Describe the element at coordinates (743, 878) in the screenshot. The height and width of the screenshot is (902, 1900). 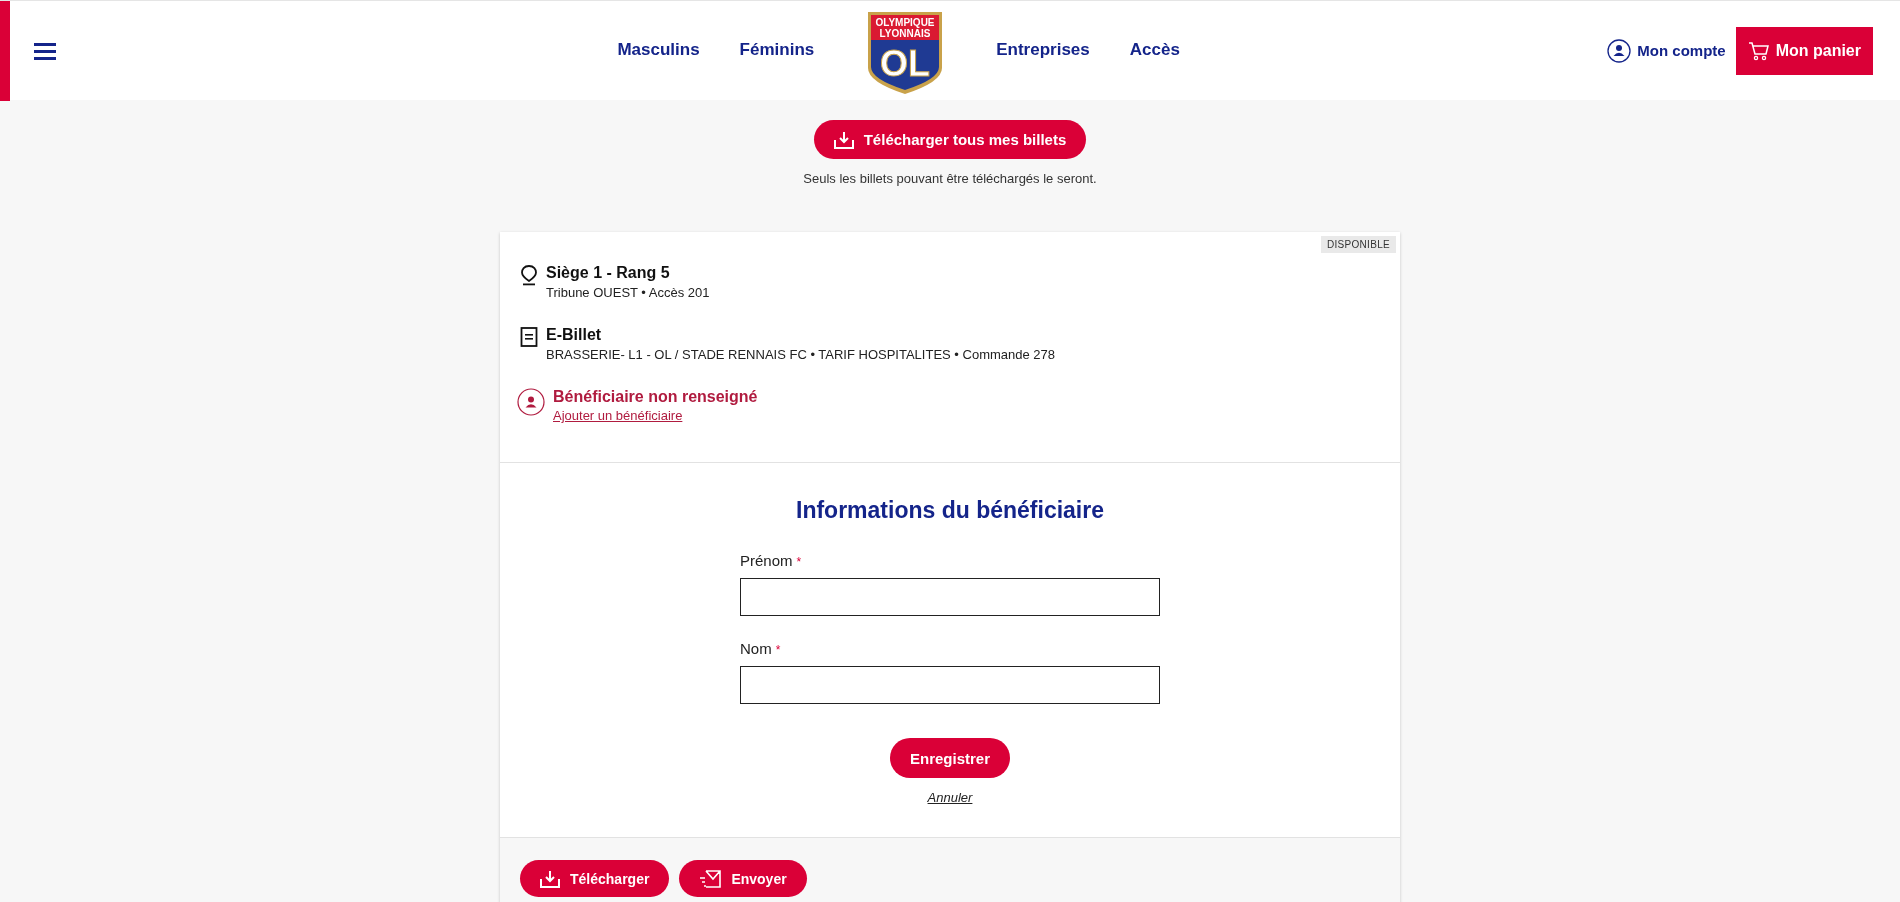
I see `send-button: Envoyer` at that location.